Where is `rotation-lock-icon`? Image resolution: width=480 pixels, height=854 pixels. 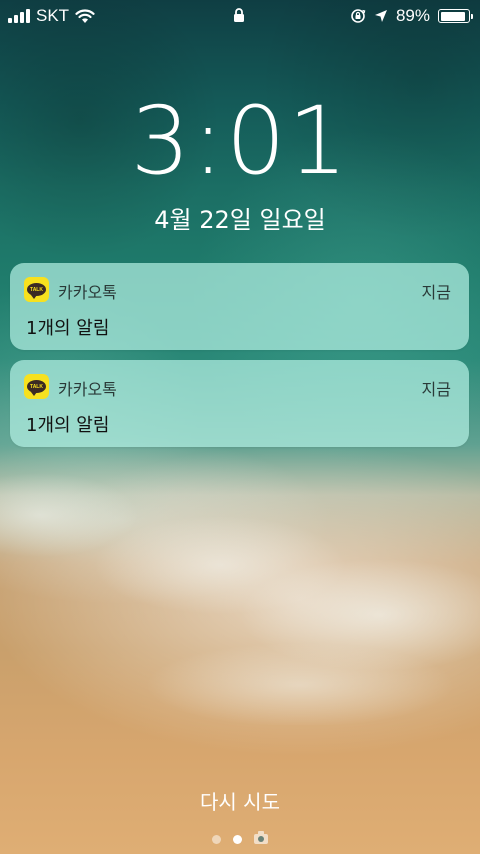 rotation-lock-icon is located at coordinates (358, 16).